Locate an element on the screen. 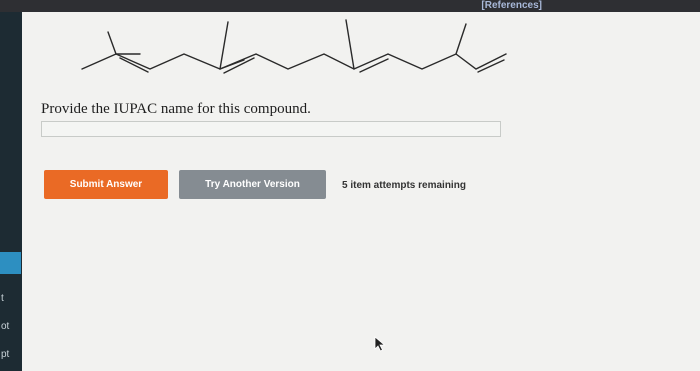 This screenshot has height=371, width=700. try-another-version-button: Try Another Version is located at coordinates (252, 184).